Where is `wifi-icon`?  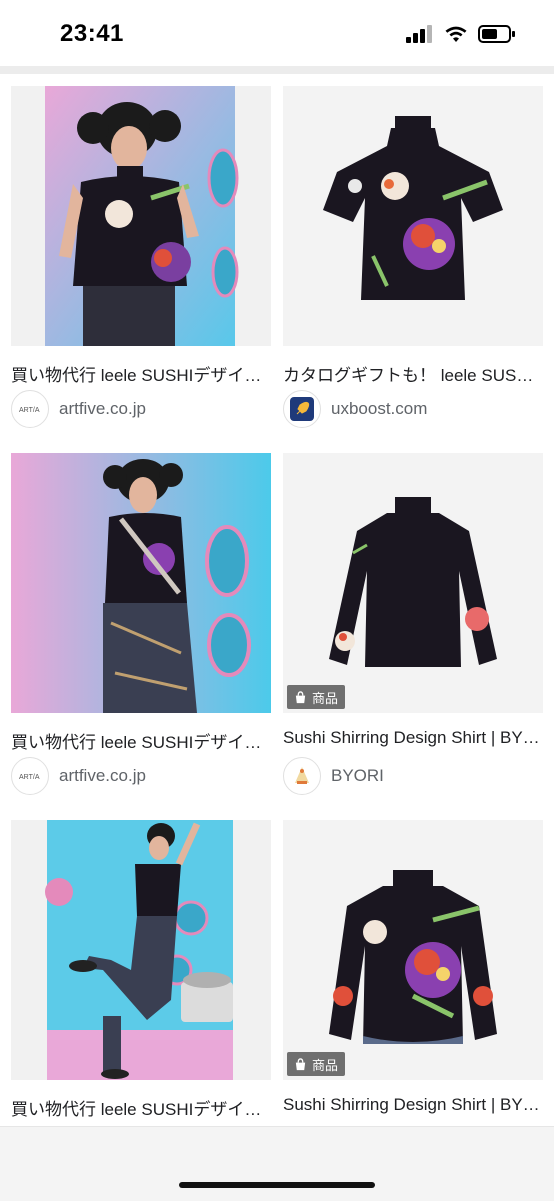 wifi-icon is located at coordinates (456, 34).